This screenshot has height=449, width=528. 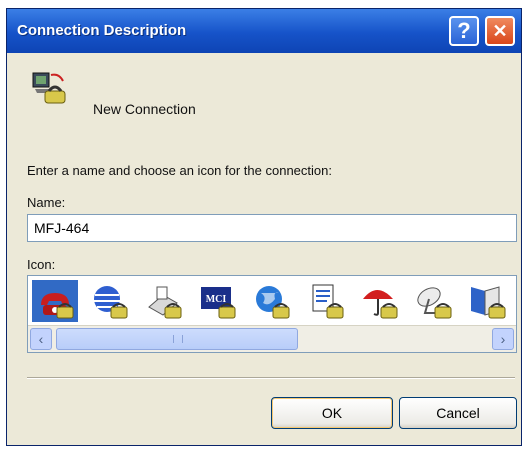 I want to click on world-globe-icon, so click(x=271, y=301).